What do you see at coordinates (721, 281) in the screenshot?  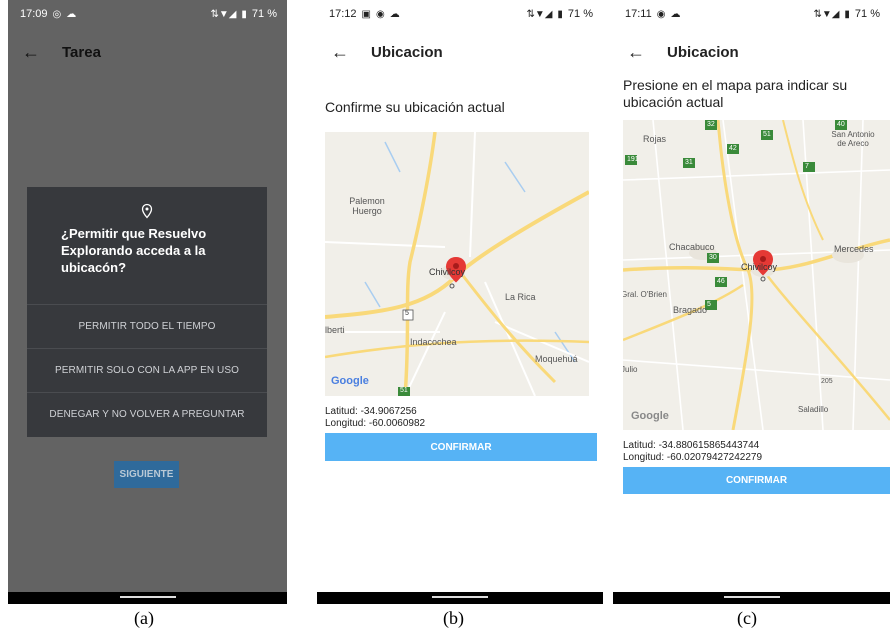 I see `route-shield: 46` at bounding box center [721, 281].